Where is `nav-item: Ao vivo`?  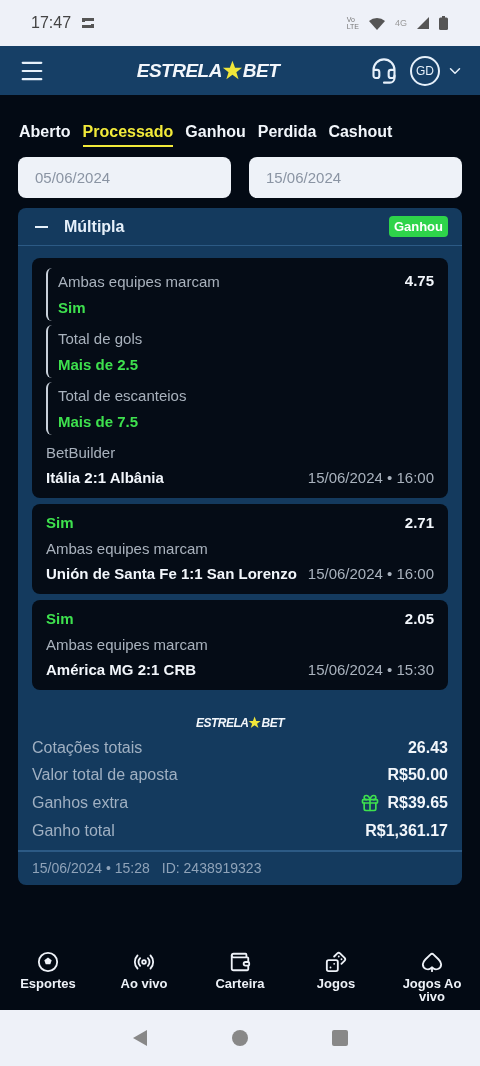 nav-item: Ao vivo is located at coordinates (144, 970).